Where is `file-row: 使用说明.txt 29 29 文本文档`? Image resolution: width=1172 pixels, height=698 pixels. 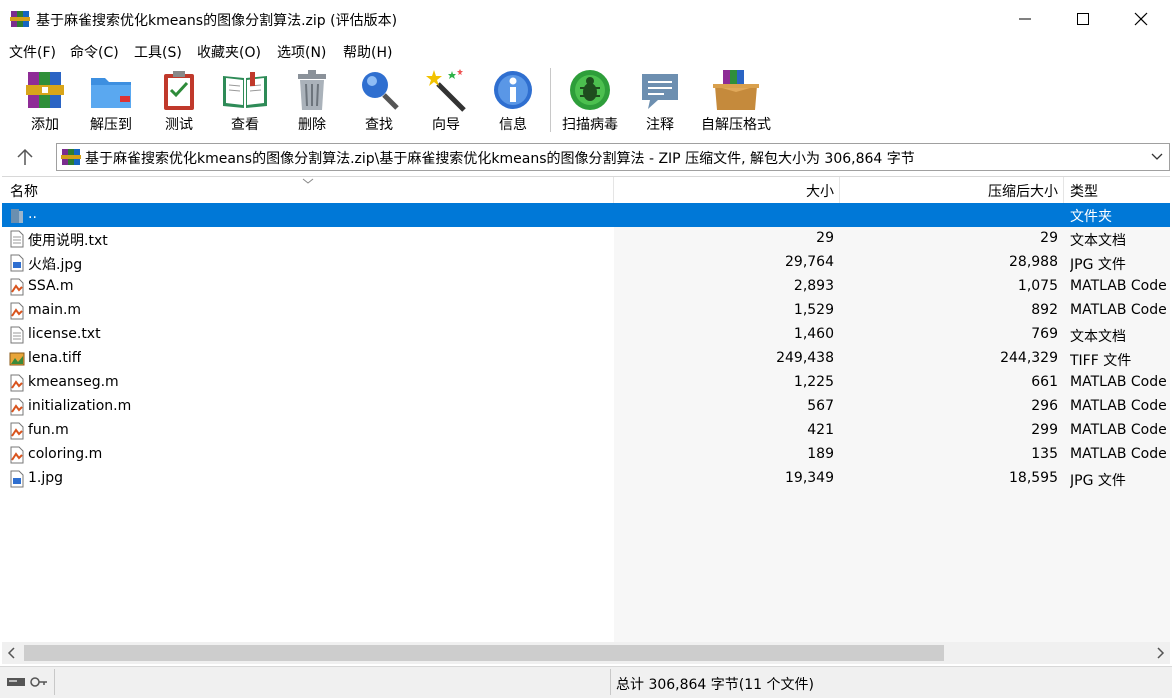
file-row: 使用说明.txt 29 29 文本文档 is located at coordinates (586, 239).